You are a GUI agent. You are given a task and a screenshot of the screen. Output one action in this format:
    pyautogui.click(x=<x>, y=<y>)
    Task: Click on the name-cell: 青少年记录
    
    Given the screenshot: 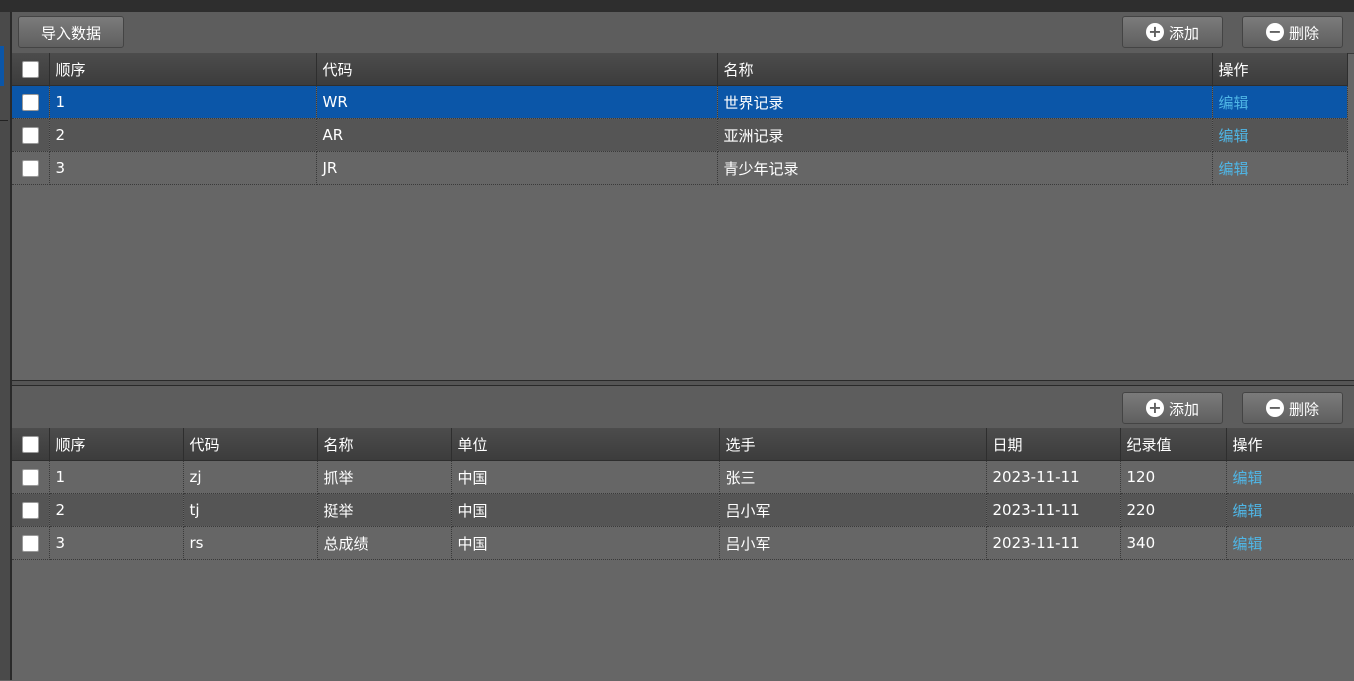 What is the action you would take?
    pyautogui.click(x=965, y=168)
    